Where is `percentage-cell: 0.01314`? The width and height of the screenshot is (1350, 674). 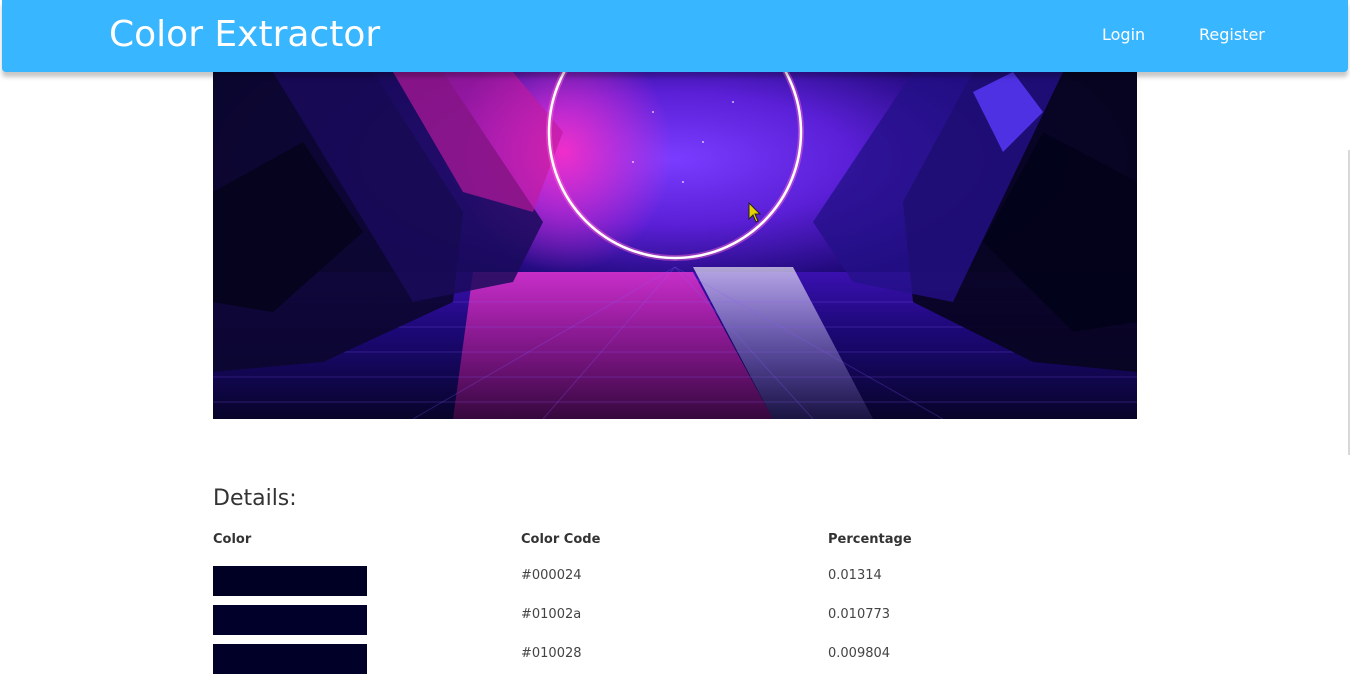
percentage-cell: 0.01314 is located at coordinates (855, 575).